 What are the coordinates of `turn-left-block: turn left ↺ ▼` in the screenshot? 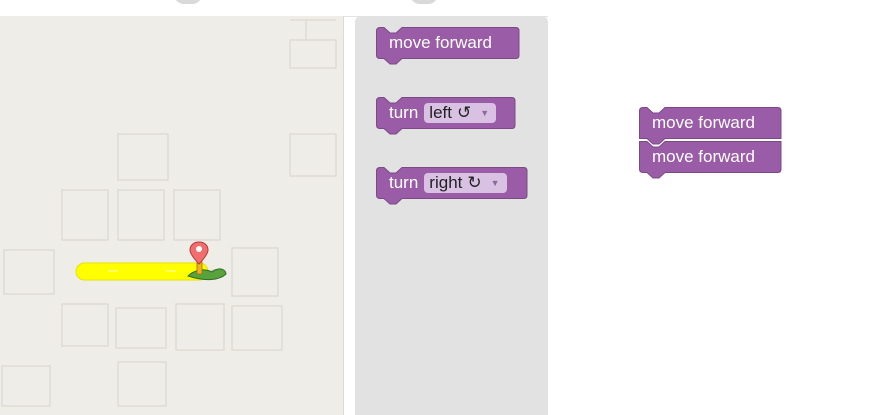 It's located at (446, 116).